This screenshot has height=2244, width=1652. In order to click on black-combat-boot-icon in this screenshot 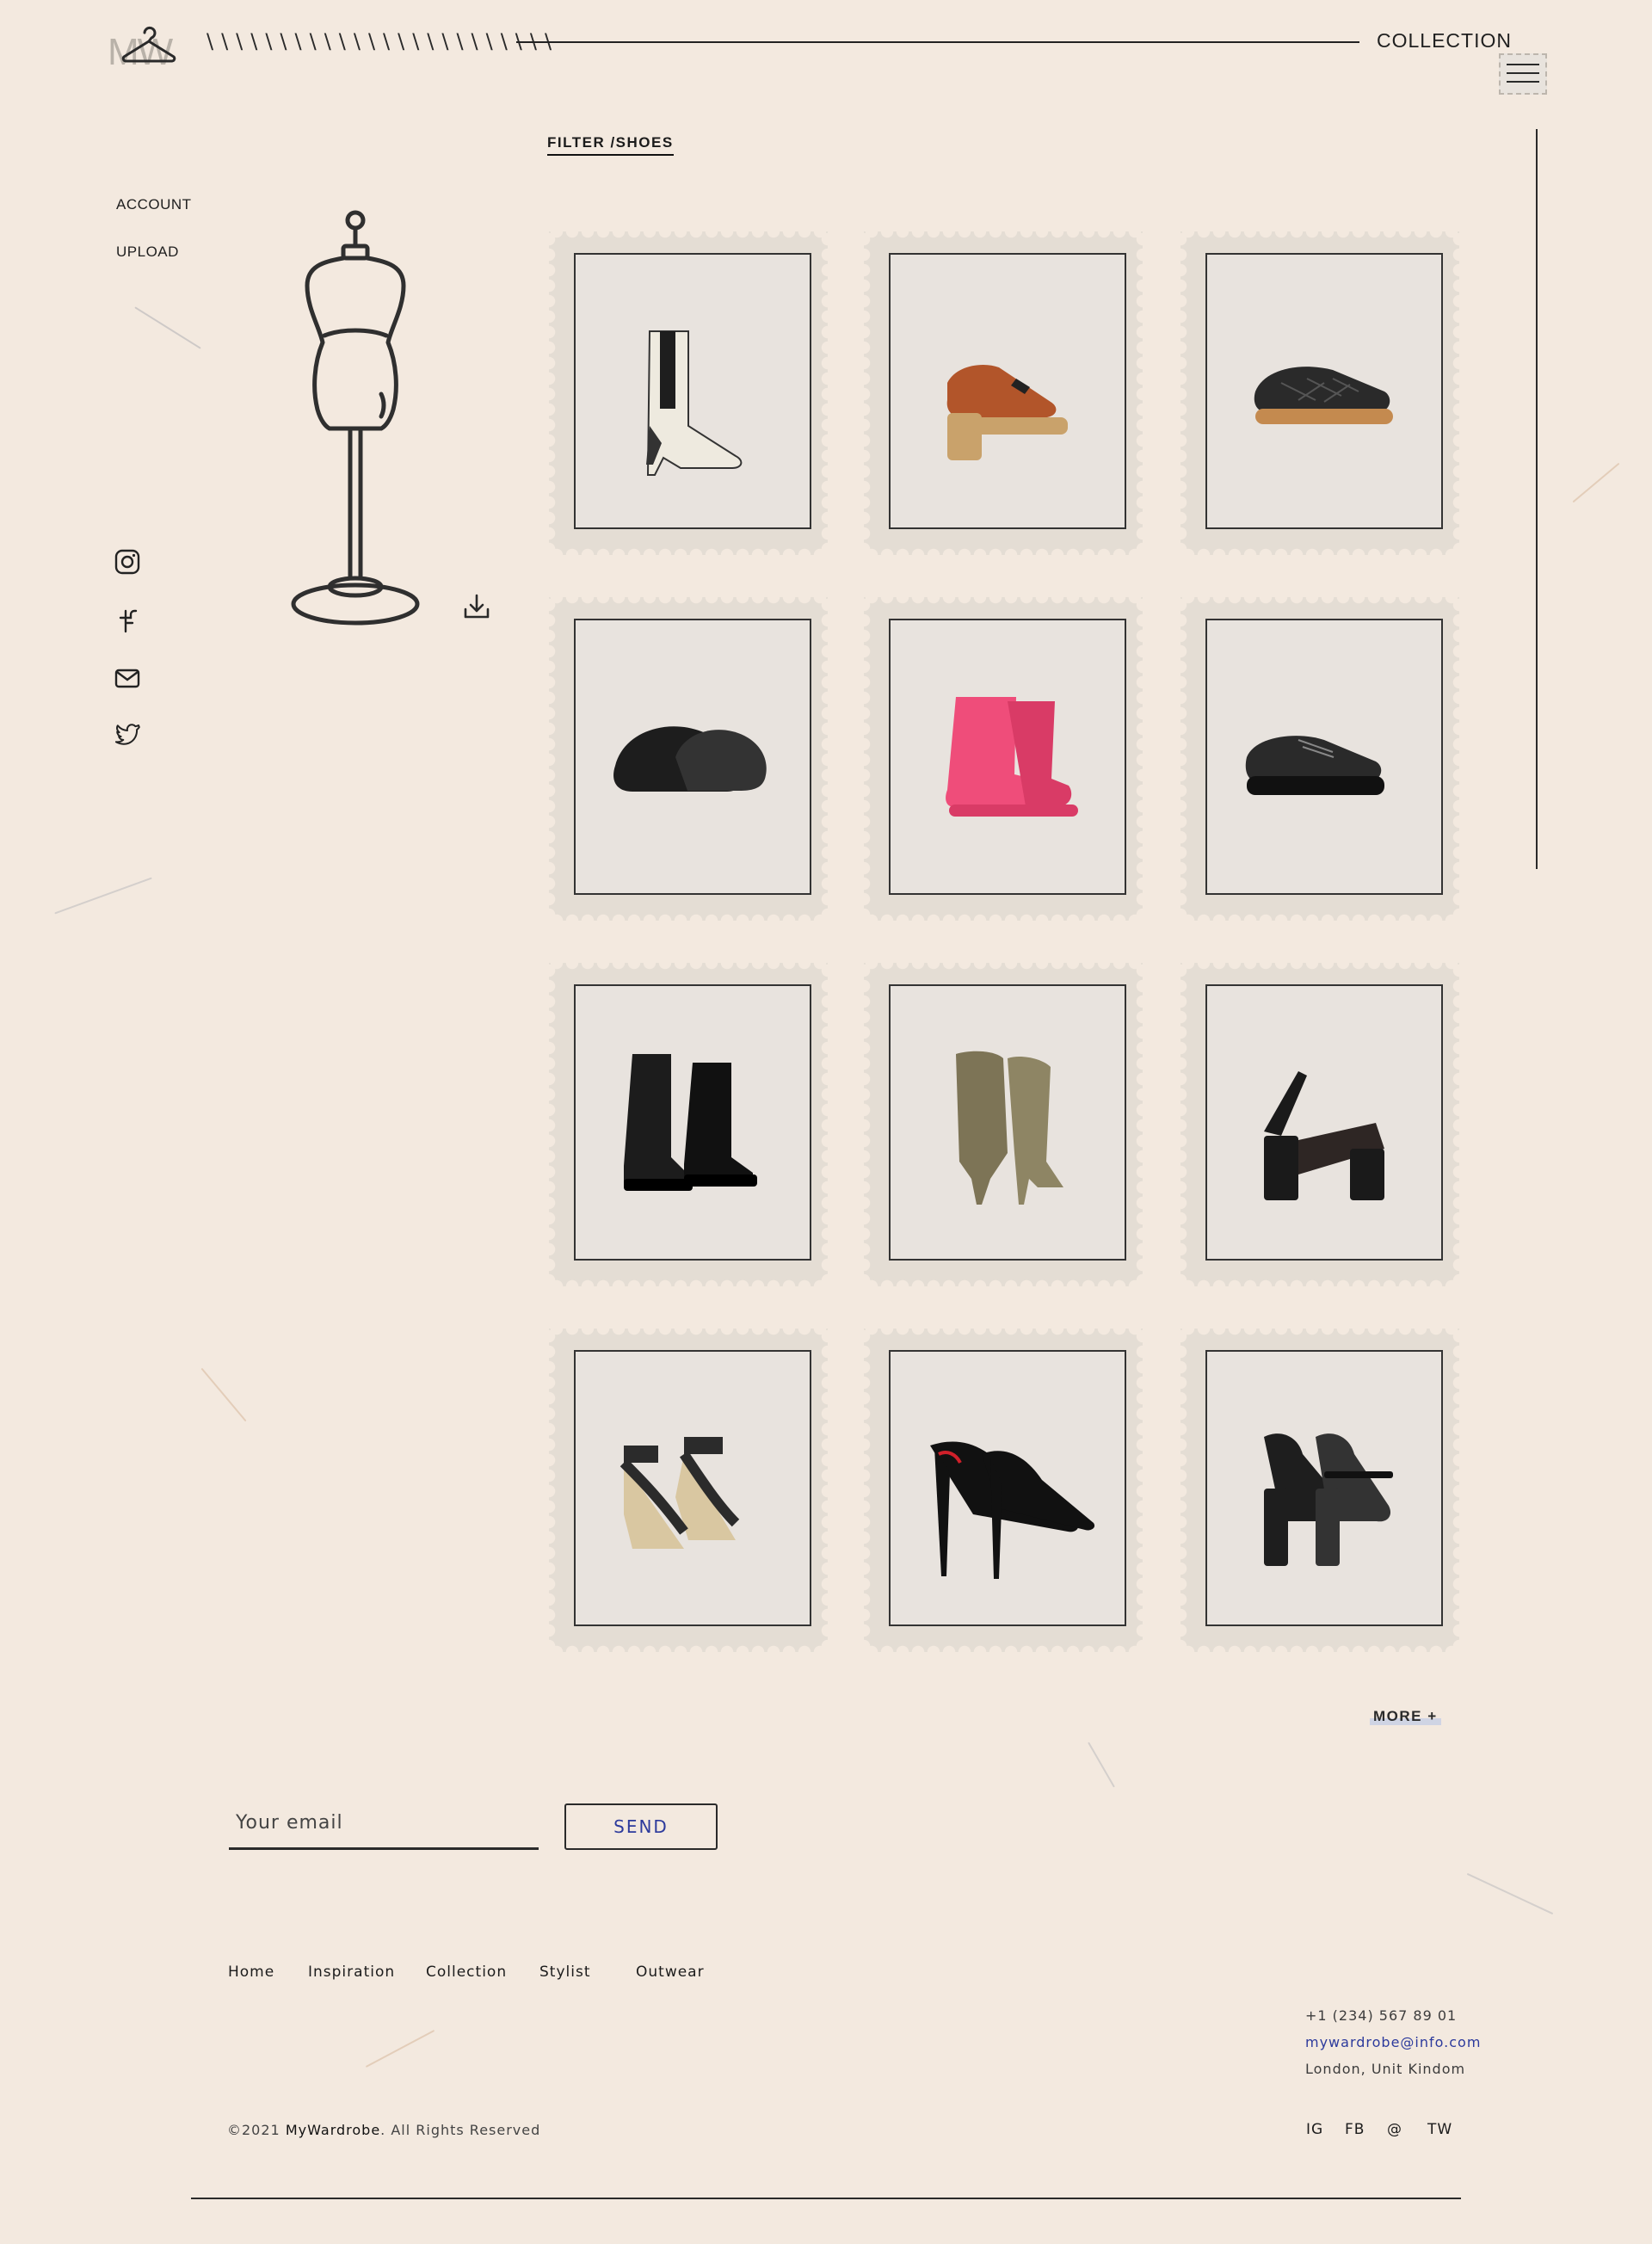, I will do `click(690, 1122)`.